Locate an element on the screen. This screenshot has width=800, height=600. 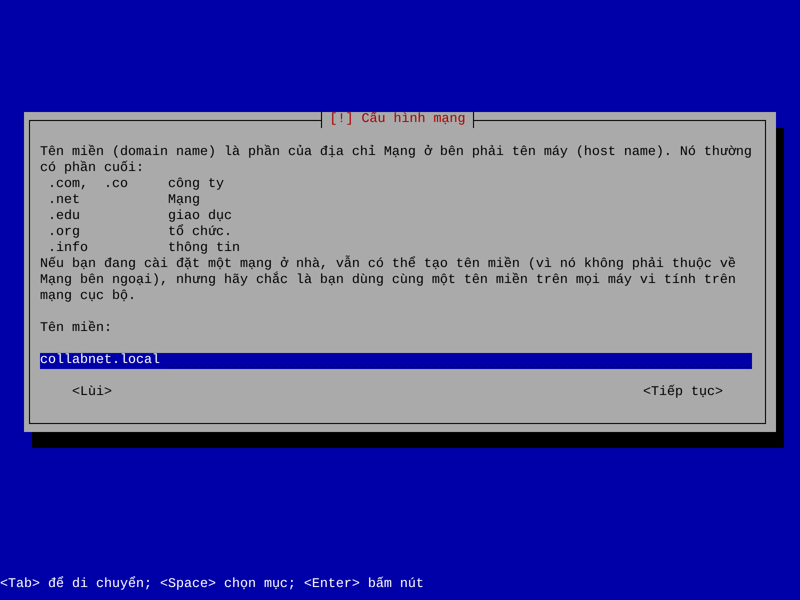
suffix-meaning: công ty is located at coordinates (196, 185).